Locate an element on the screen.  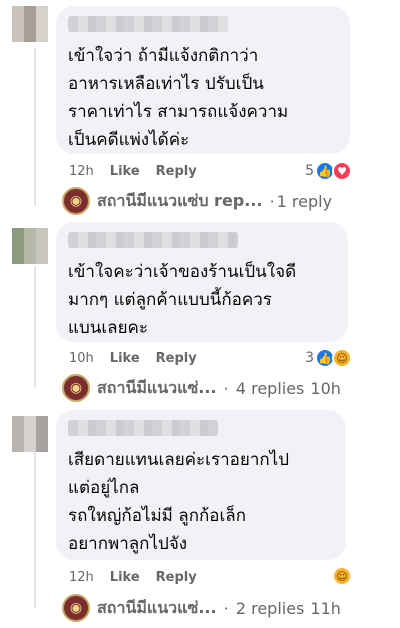
reply-time: 11h is located at coordinates (325, 608).